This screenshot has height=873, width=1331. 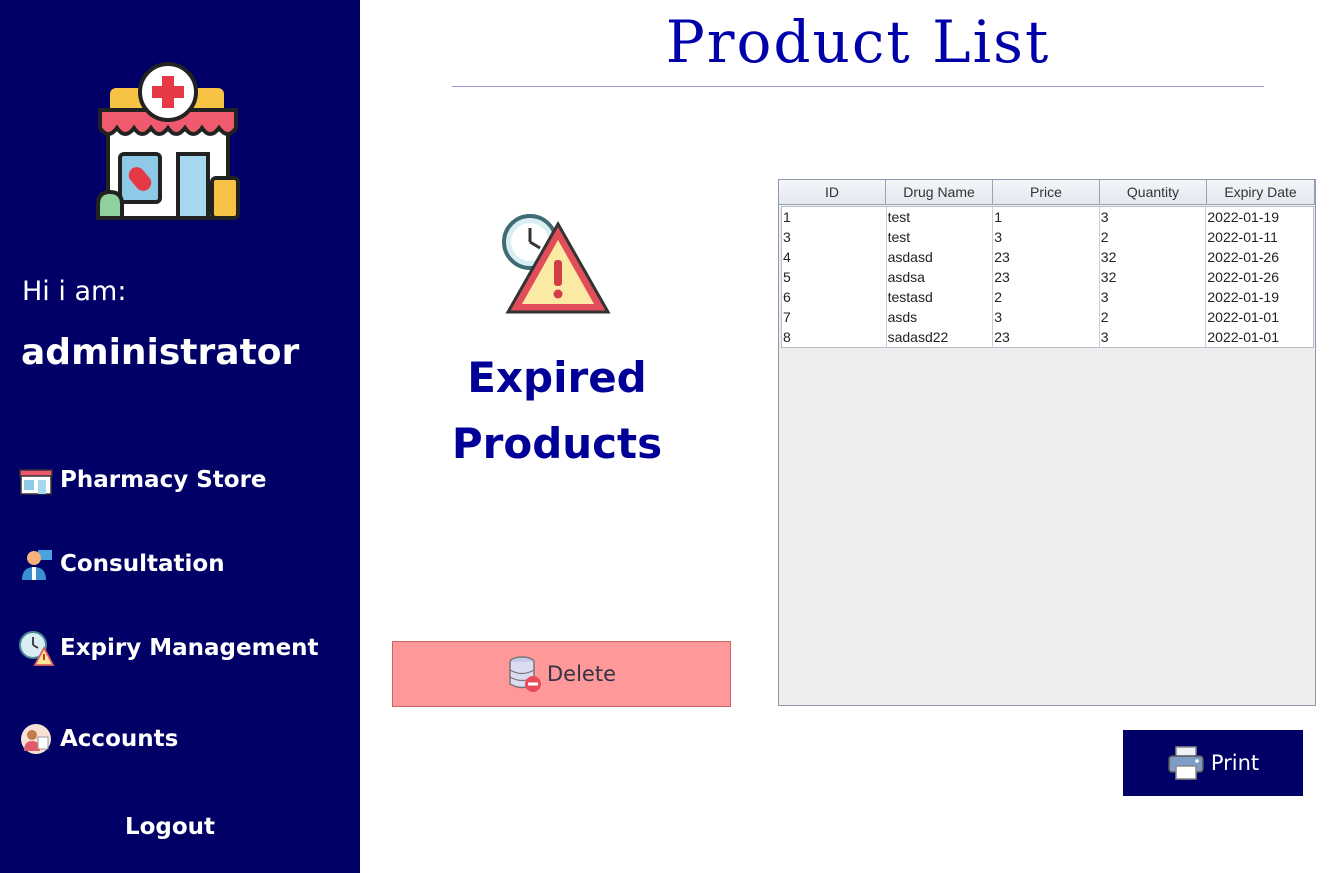 I want to click on nav-item-consultation: Consultation, so click(x=121, y=564).